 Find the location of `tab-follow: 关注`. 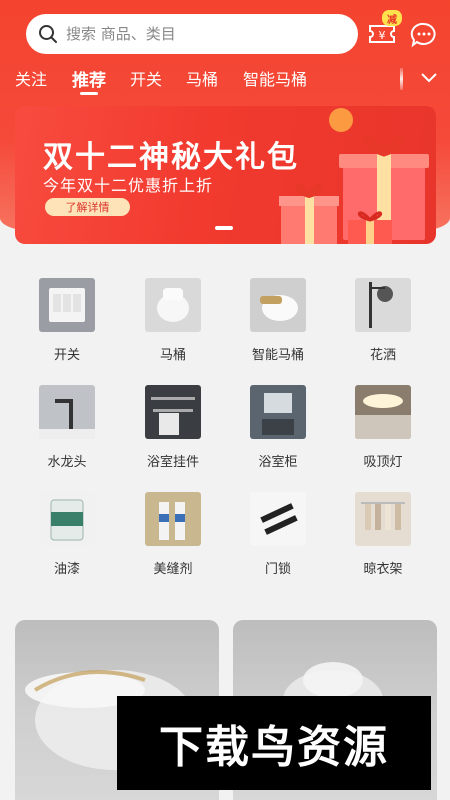

tab-follow: 关注 is located at coordinates (31, 78).